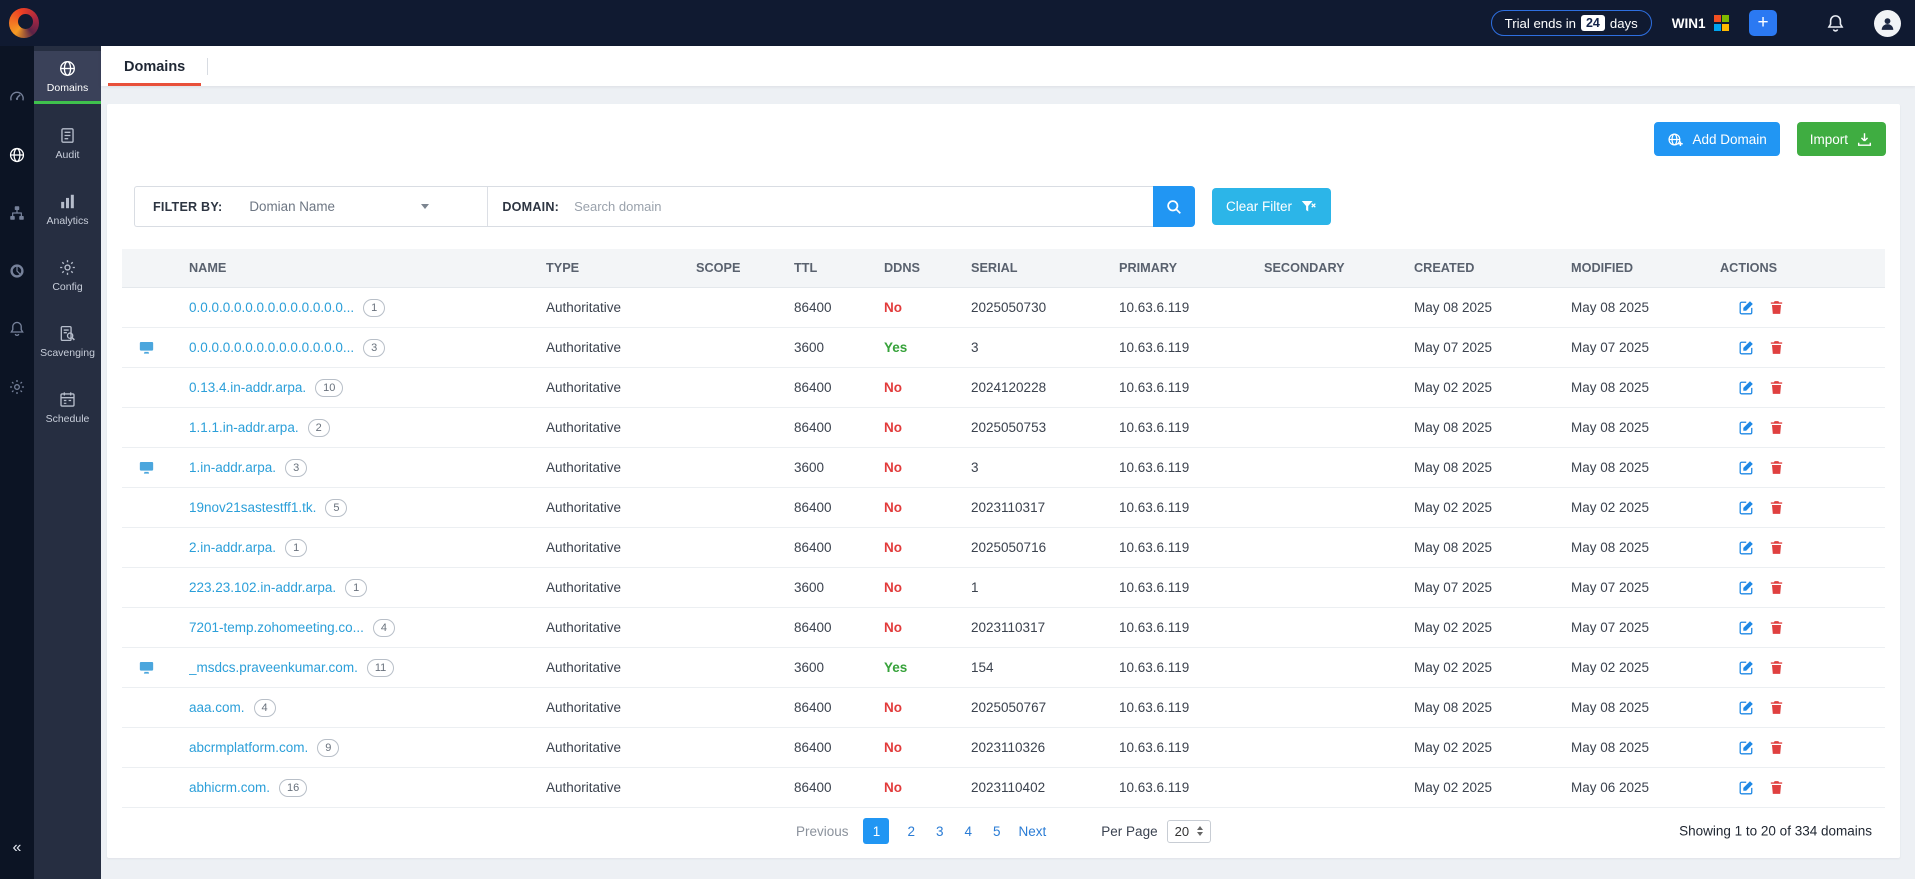 The height and width of the screenshot is (879, 1915). What do you see at coordinates (1835, 23) in the screenshot?
I see `notifications-bell-icon` at bounding box center [1835, 23].